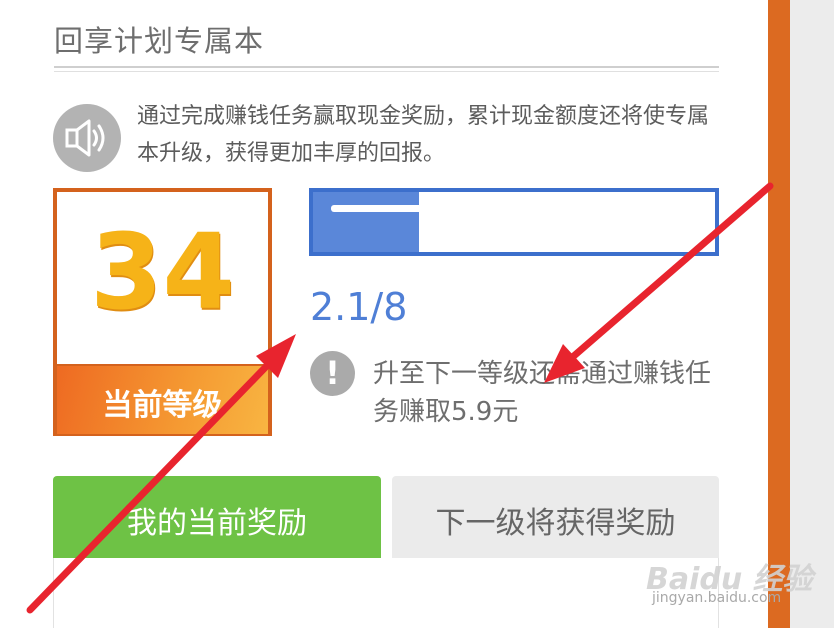  Describe the element at coordinates (383, 208) in the screenshot. I see `progress-shine` at that location.